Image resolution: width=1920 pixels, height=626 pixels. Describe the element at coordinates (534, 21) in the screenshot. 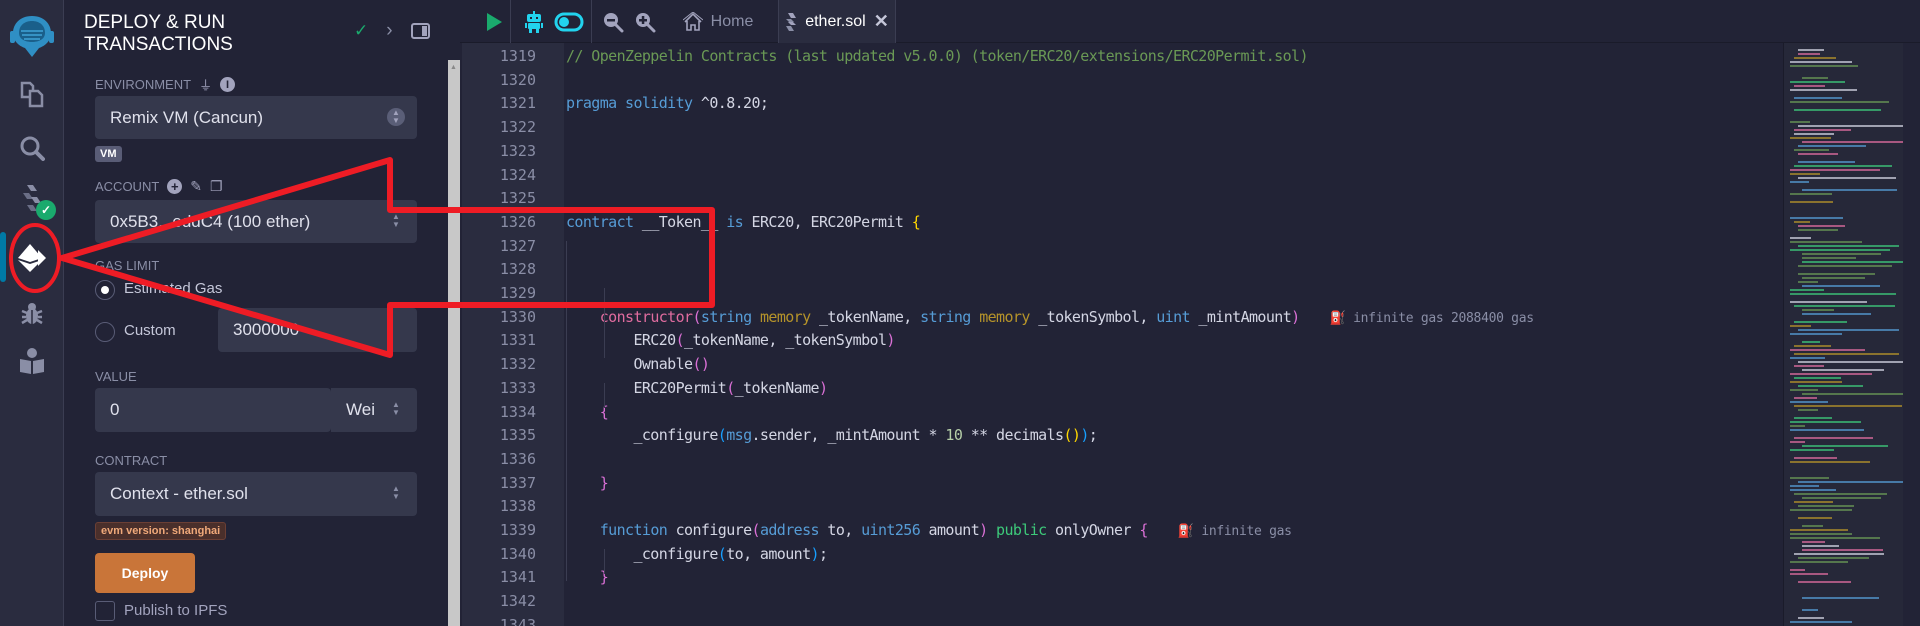

I see `ai-copilot-button` at that location.